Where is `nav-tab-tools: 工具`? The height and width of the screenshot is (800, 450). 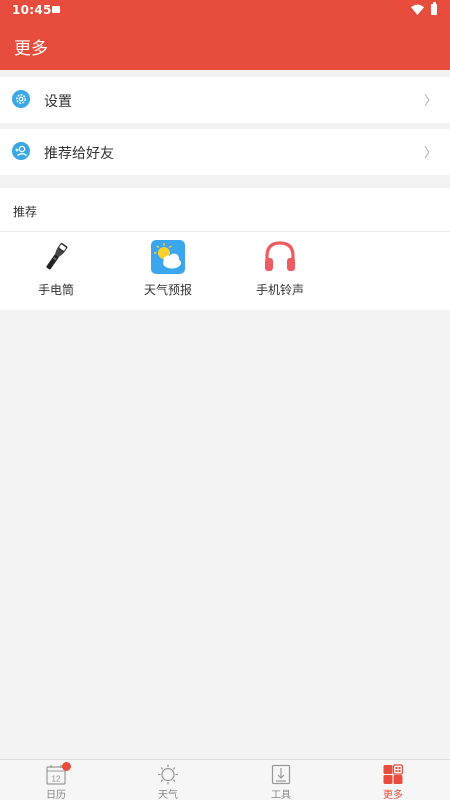
nav-tab-tools: 工具 is located at coordinates (281, 780).